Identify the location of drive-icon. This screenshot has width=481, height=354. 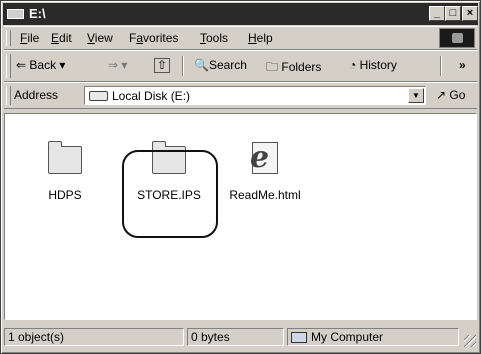
(15, 14).